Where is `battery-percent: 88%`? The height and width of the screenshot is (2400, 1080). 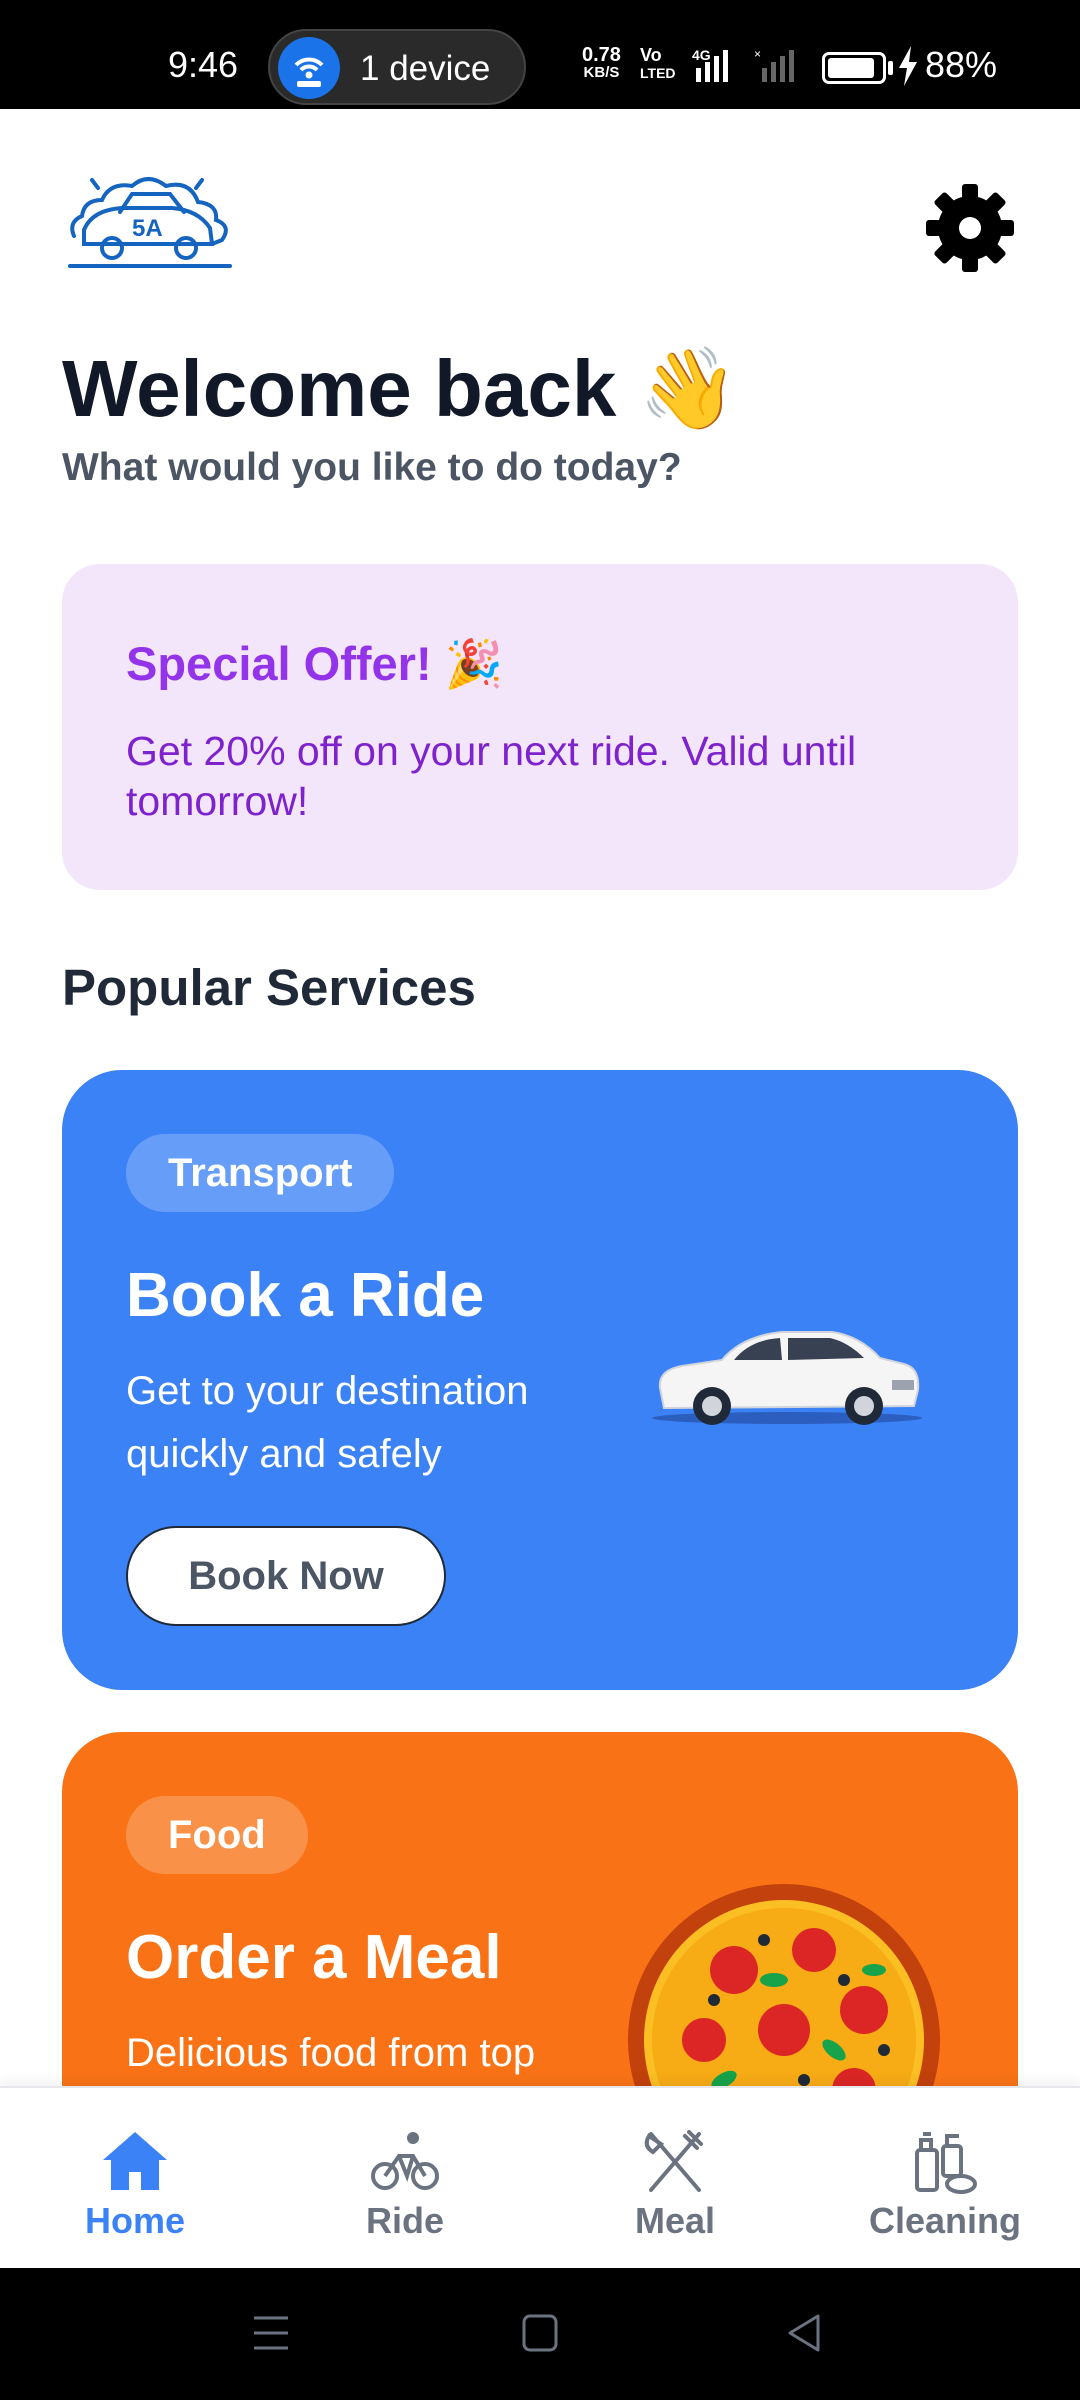 battery-percent: 88% is located at coordinates (961, 64).